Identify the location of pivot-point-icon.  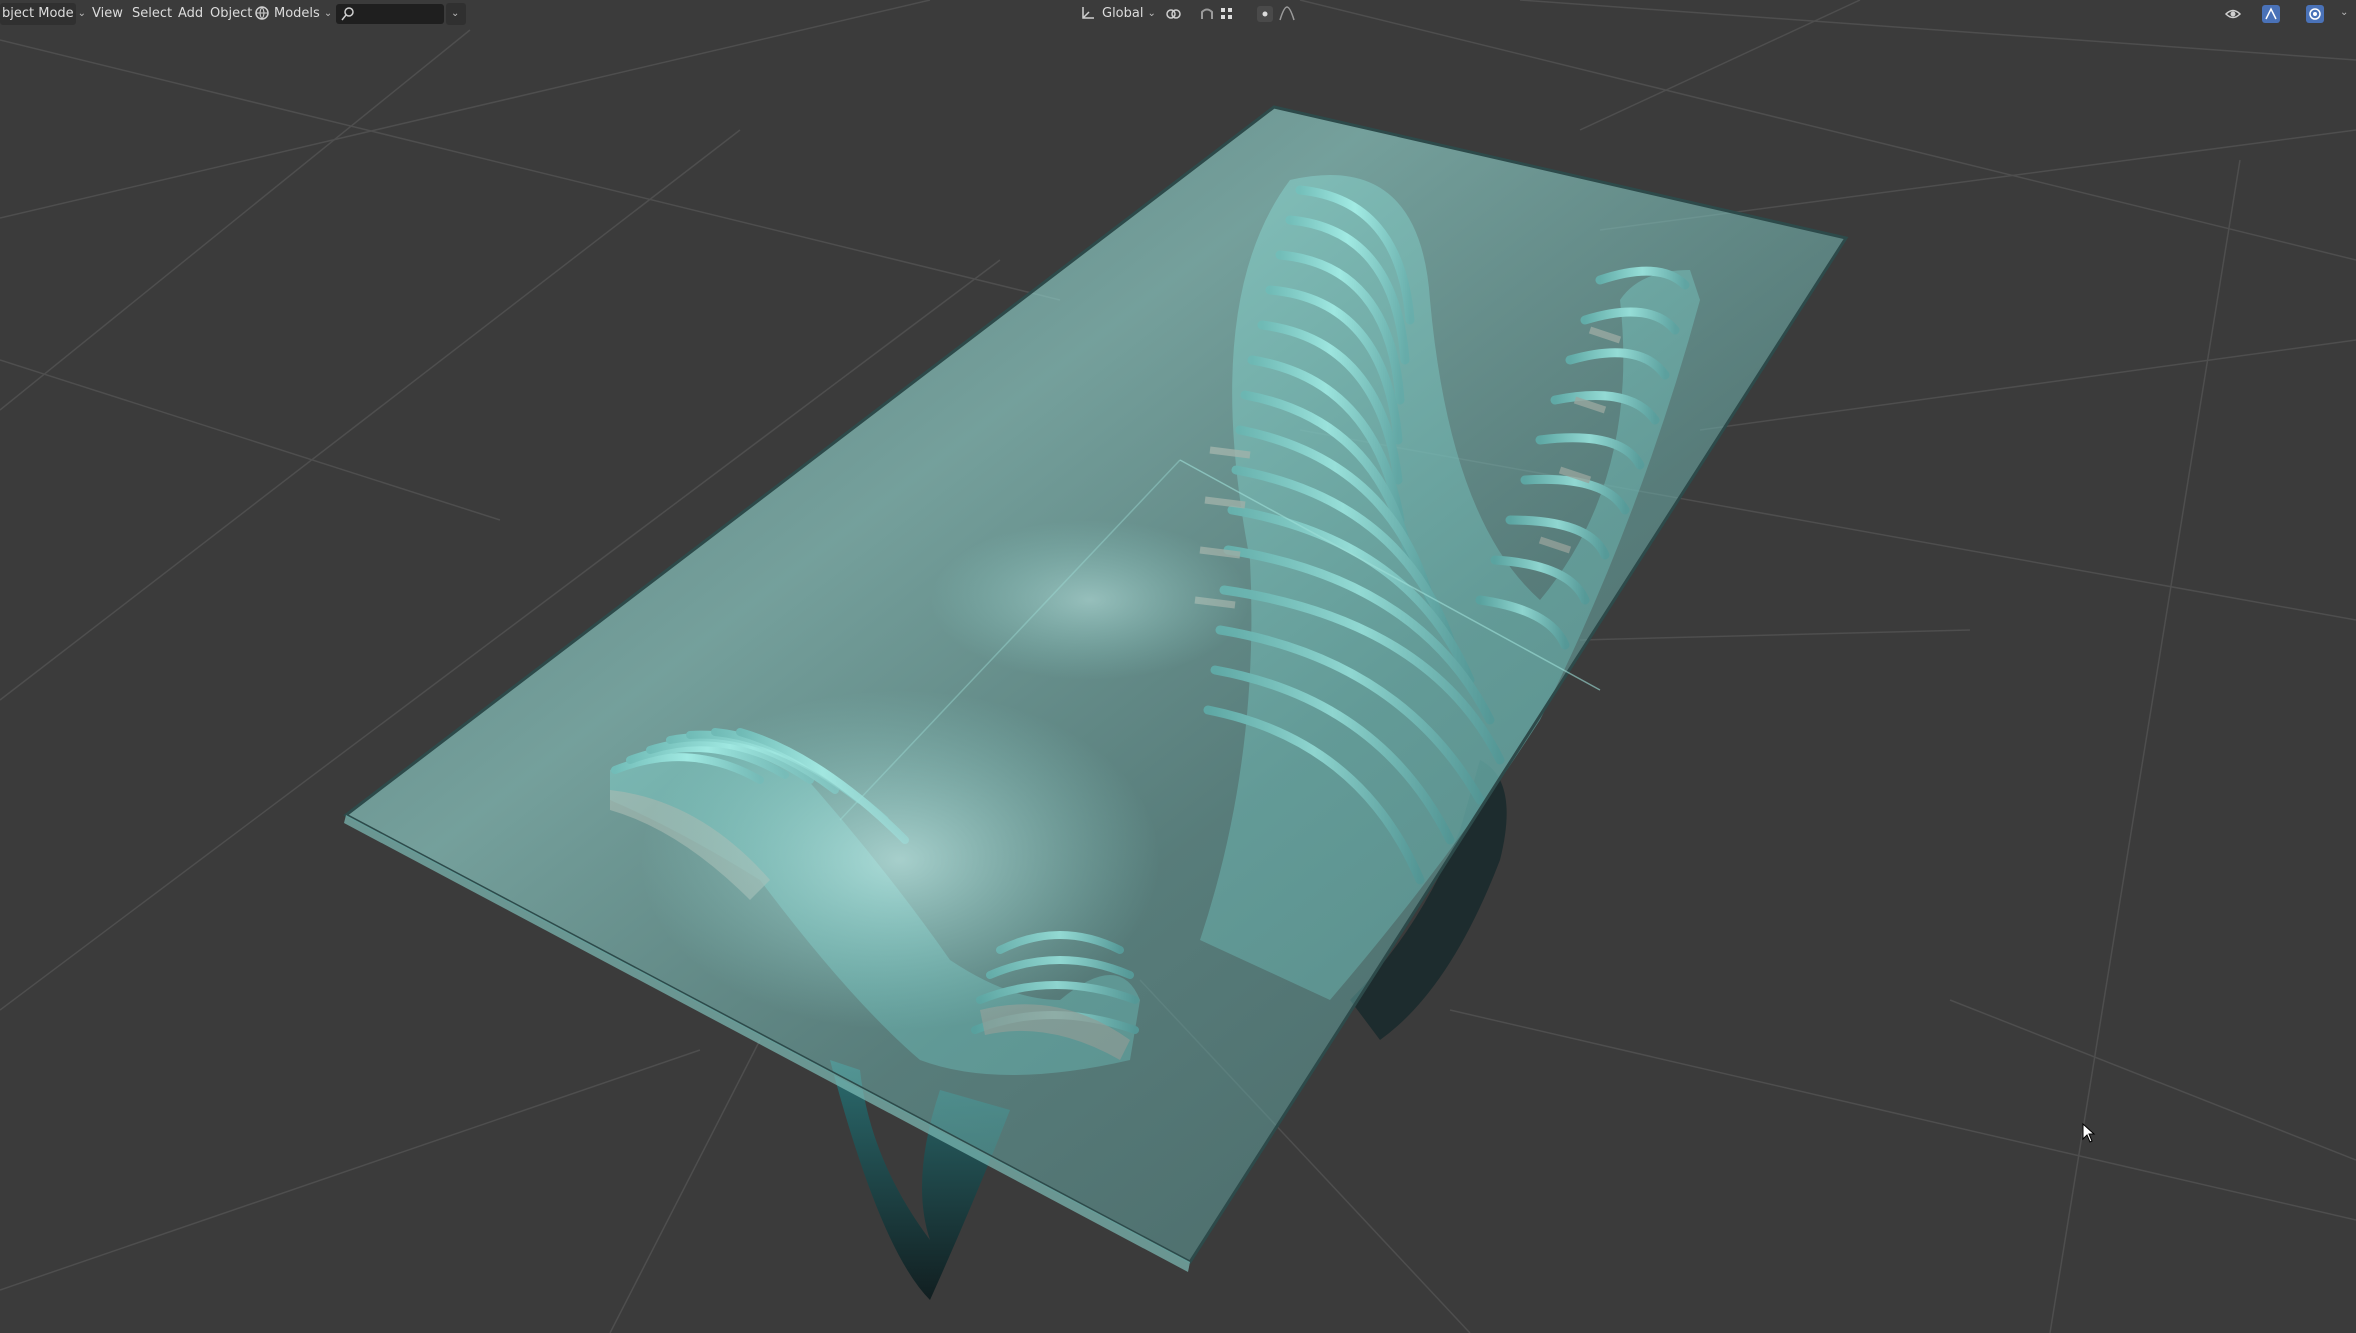
(1173, 14).